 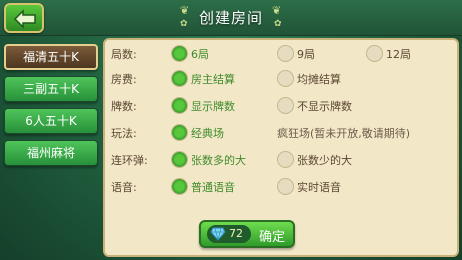 I want to click on confirm-label: 确定, so click(x=272, y=237).